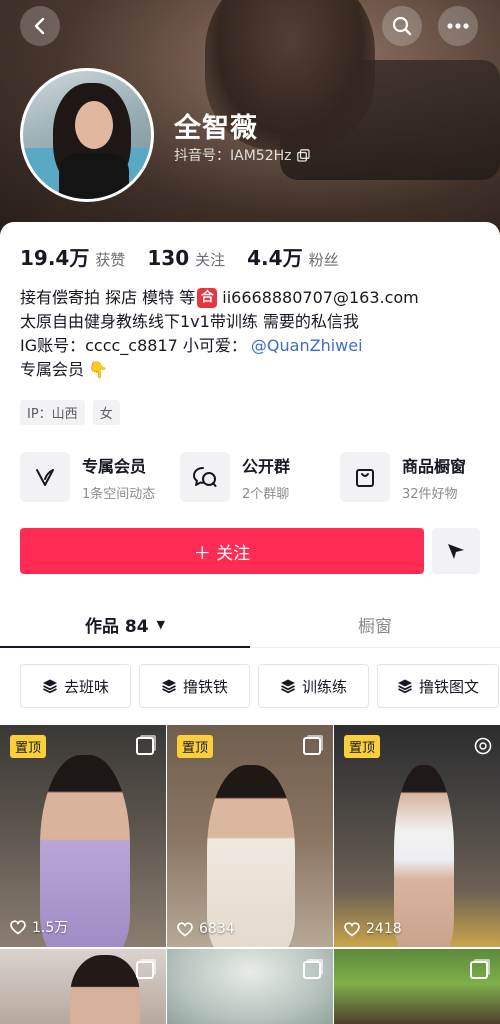 This screenshot has height=1024, width=500. I want to click on stat-label: 关注, so click(210, 260).